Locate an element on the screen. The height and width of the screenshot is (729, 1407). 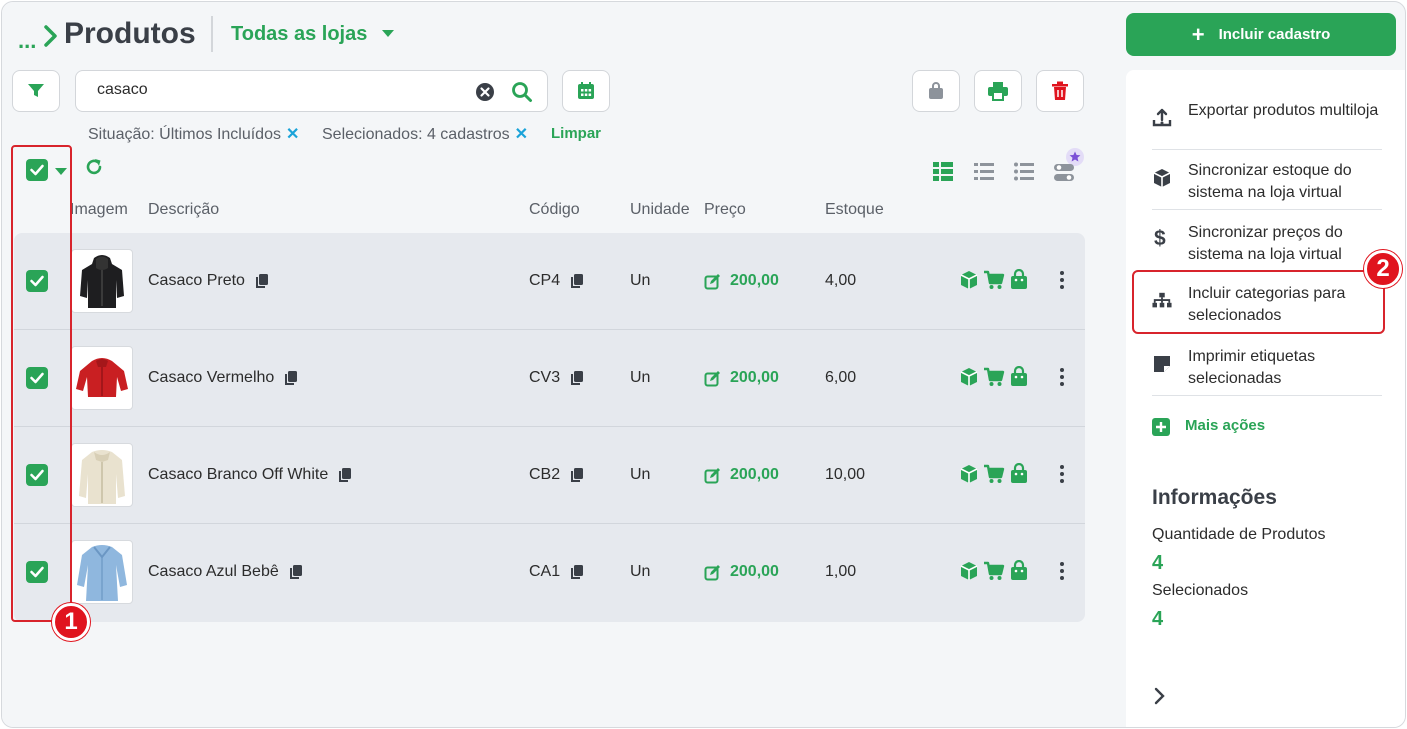
product-stock: 4,00 is located at coordinates (841, 280).